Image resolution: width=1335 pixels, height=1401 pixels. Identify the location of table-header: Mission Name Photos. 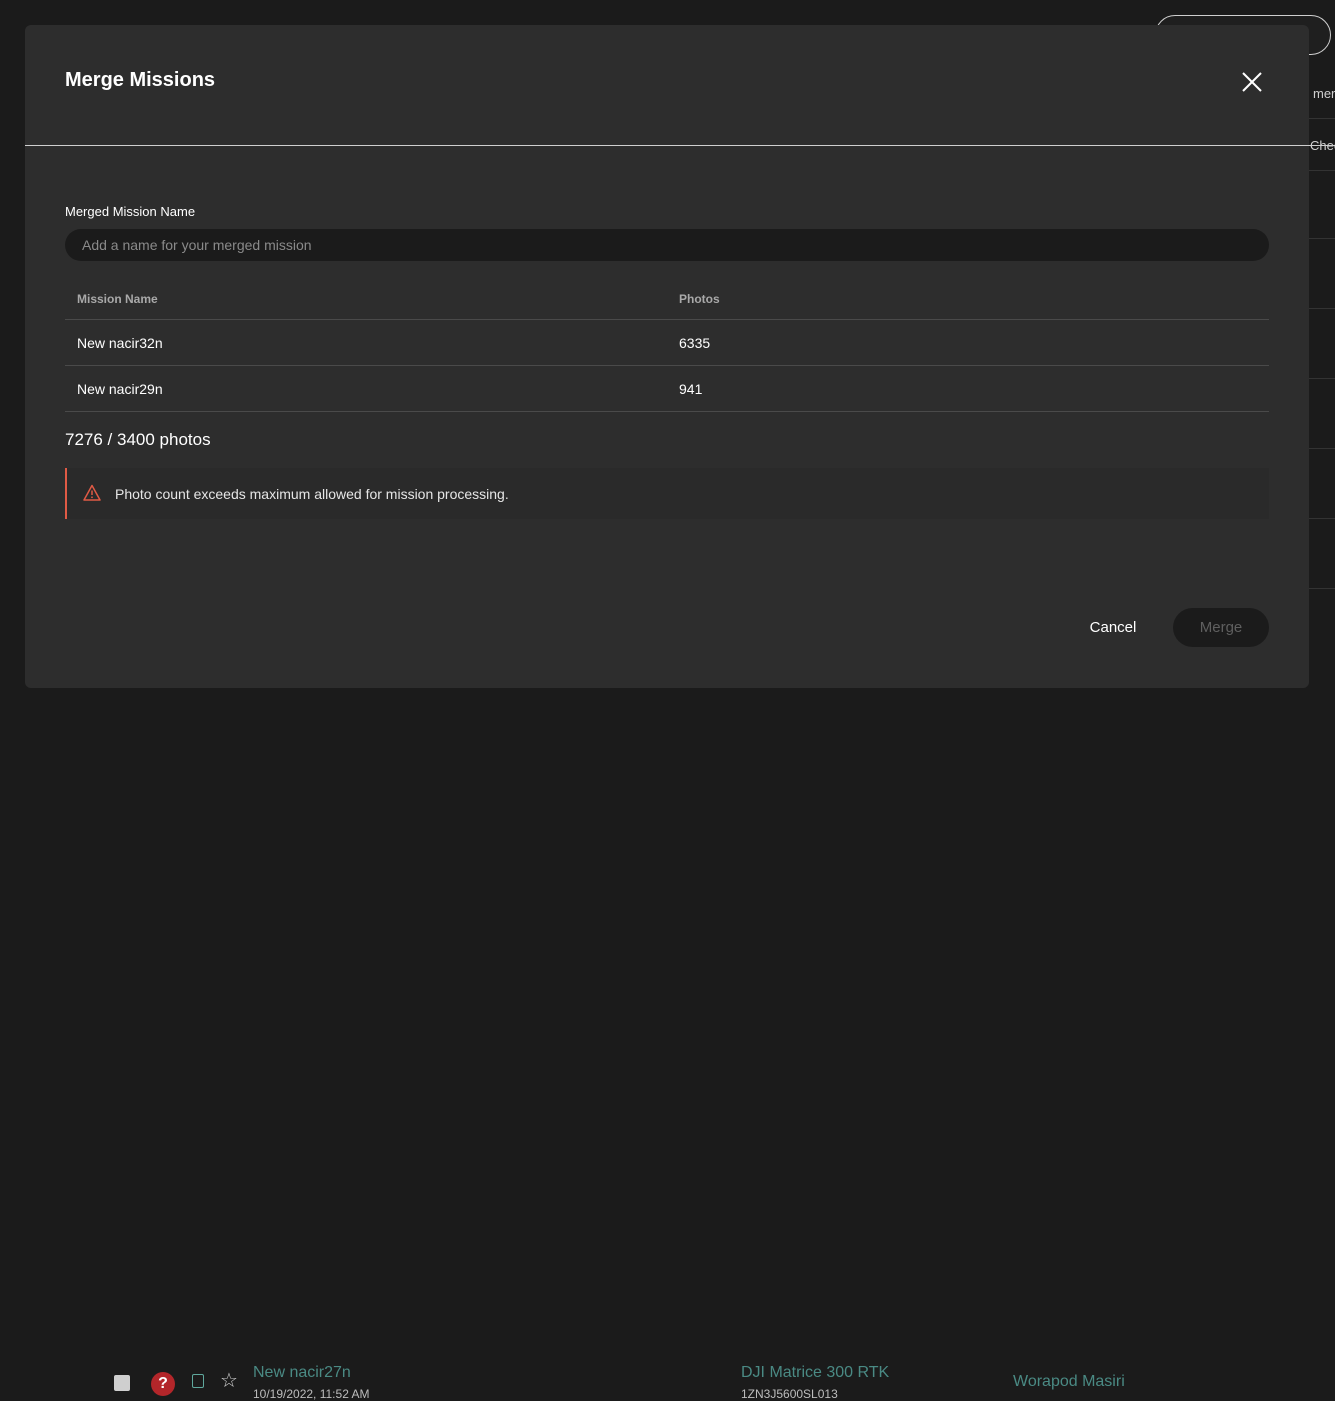
(667, 300).